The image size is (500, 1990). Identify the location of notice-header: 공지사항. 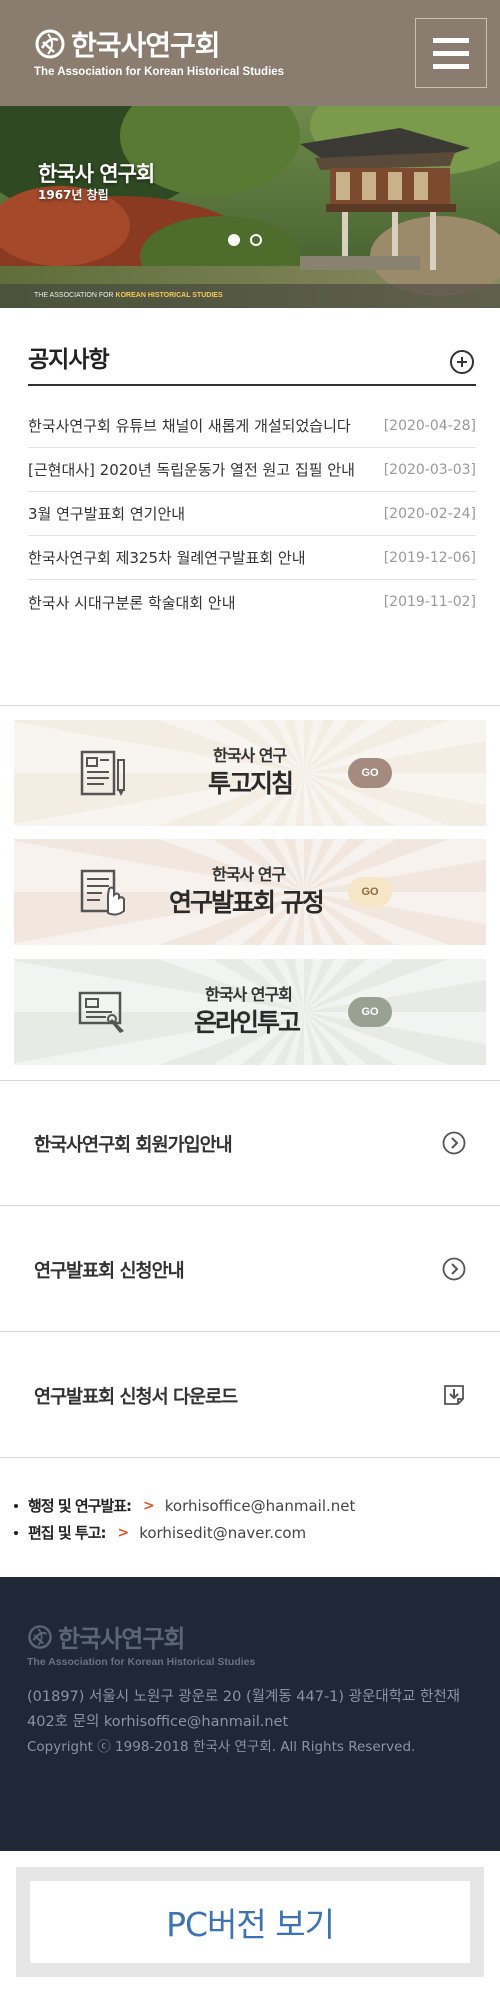
(252, 363).